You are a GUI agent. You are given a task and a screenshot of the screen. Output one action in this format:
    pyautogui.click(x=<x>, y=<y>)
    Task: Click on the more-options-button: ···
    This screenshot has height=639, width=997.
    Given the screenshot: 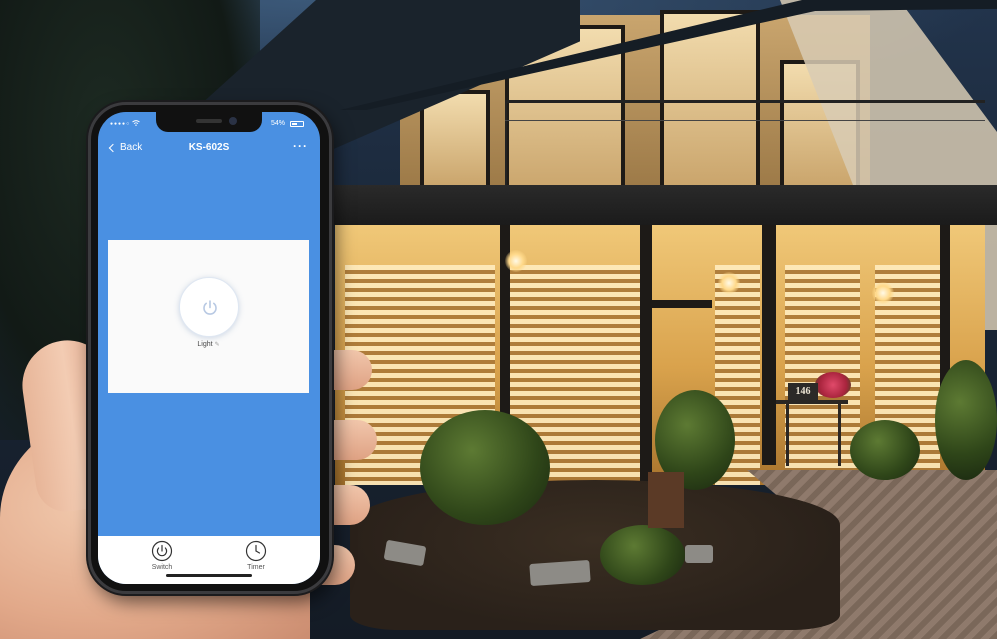 What is the action you would take?
    pyautogui.click(x=300, y=146)
    